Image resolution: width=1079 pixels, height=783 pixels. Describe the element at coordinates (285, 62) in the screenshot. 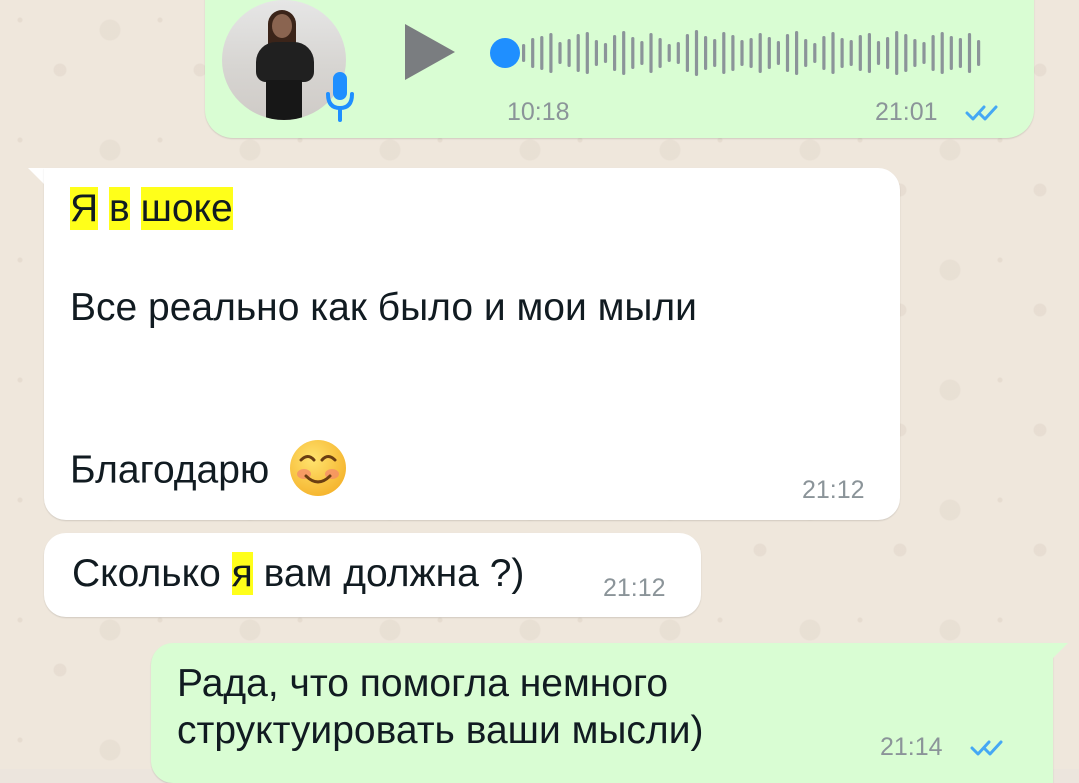

I see `avatar-torso` at that location.